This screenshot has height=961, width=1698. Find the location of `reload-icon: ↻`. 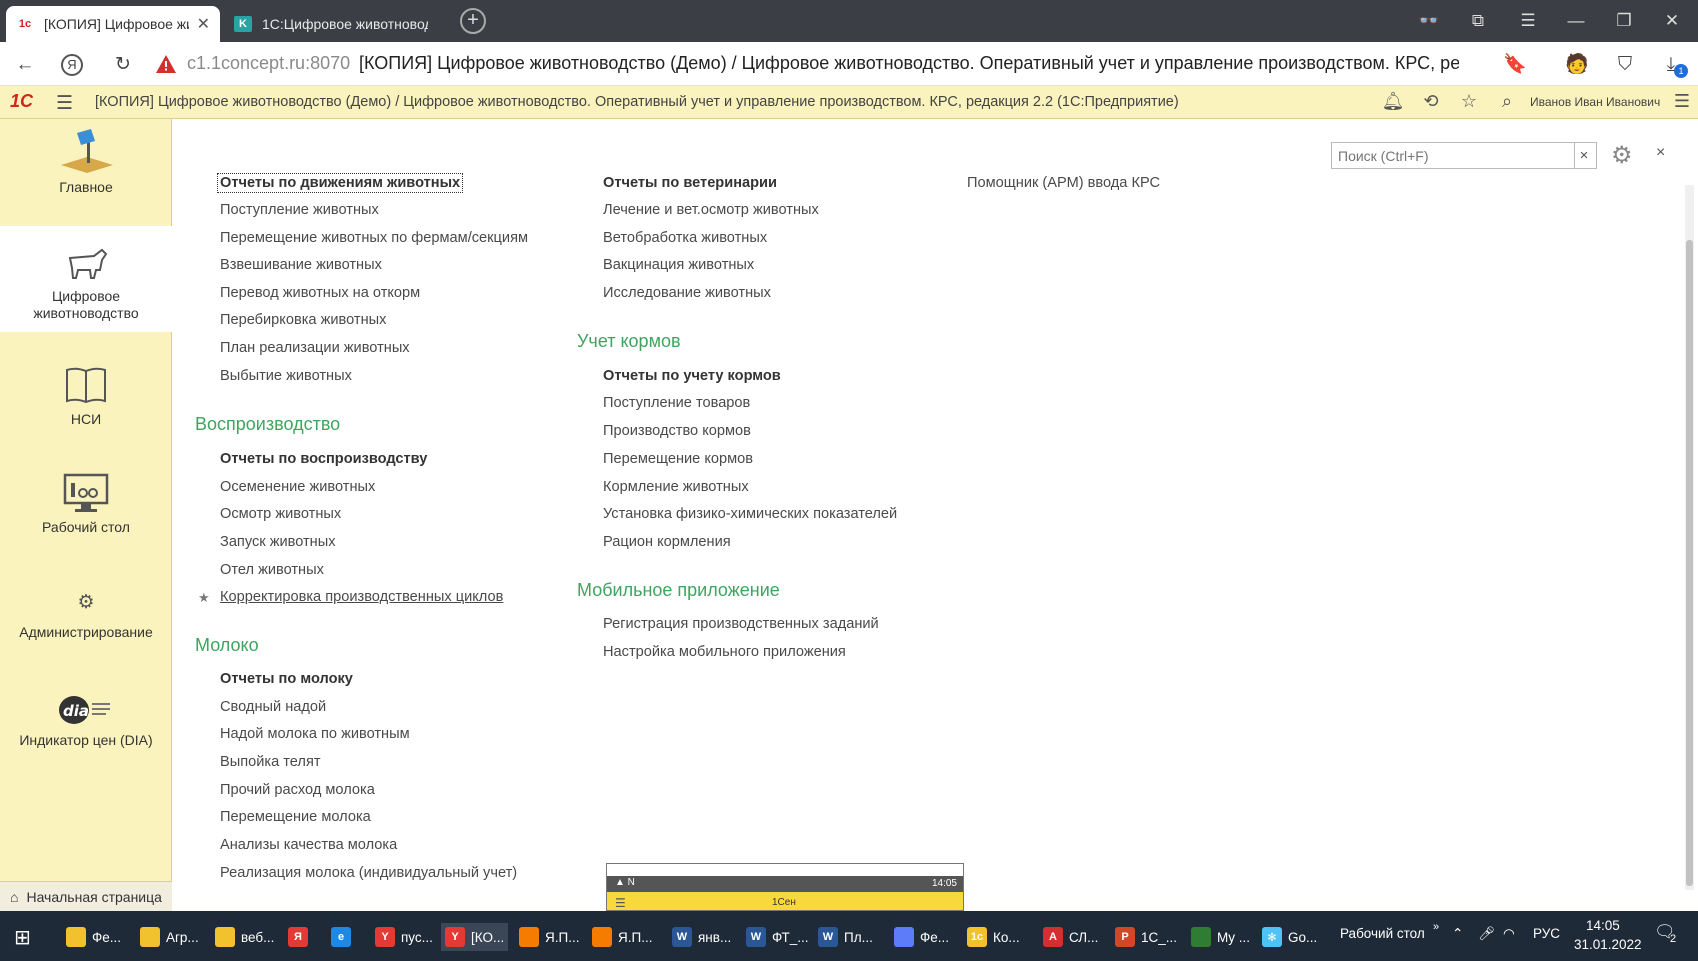

reload-icon: ↻ is located at coordinates (123, 65).